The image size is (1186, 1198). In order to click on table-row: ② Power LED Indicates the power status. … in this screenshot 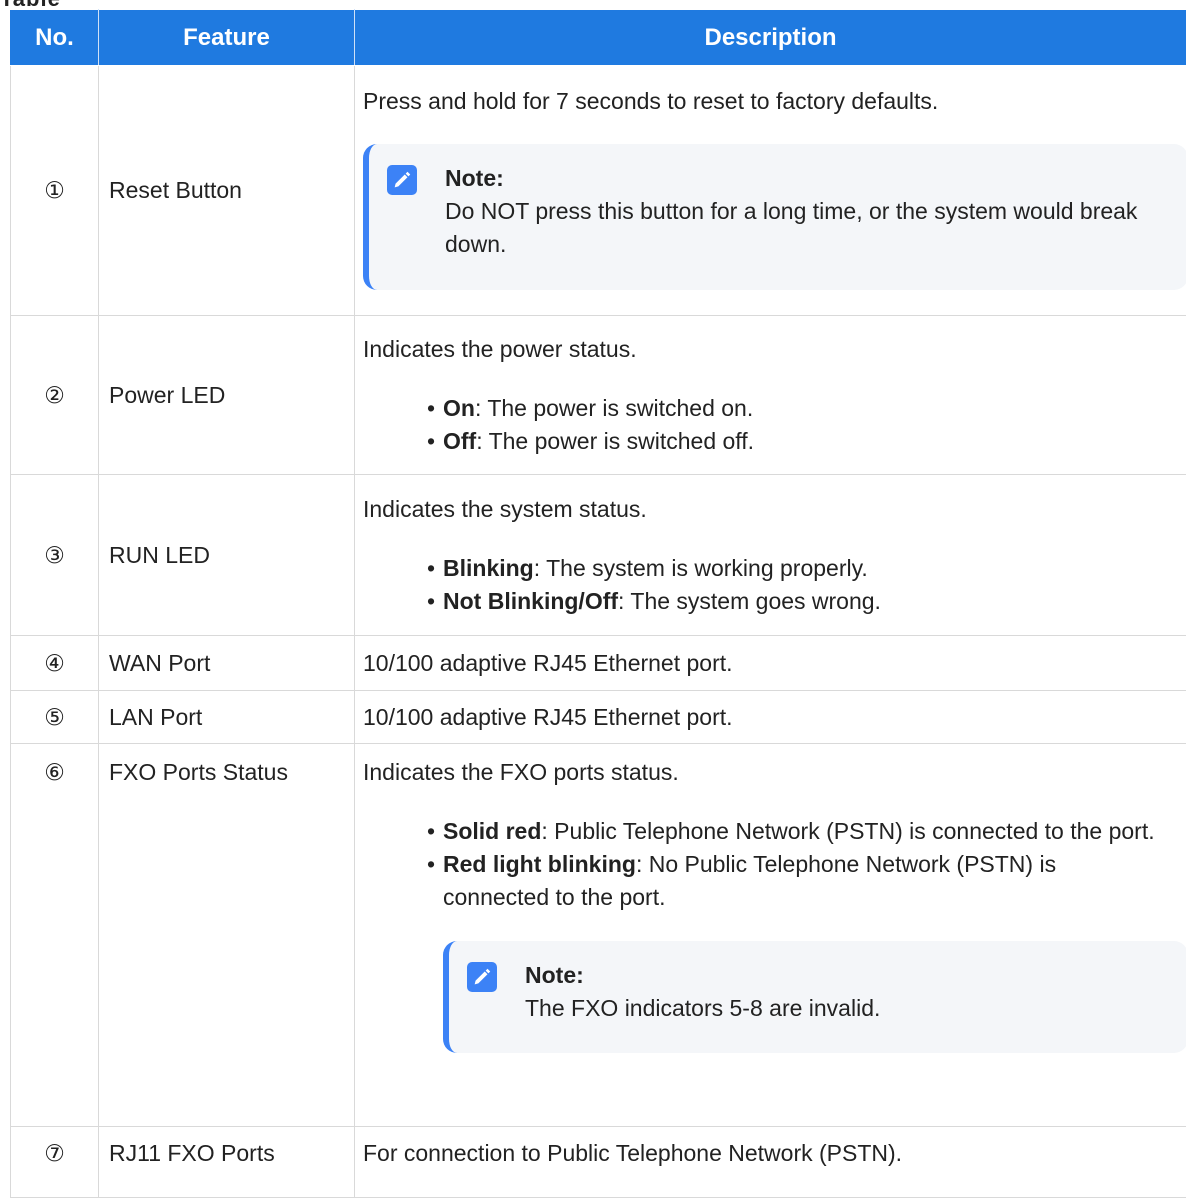, I will do `click(598, 395)`.